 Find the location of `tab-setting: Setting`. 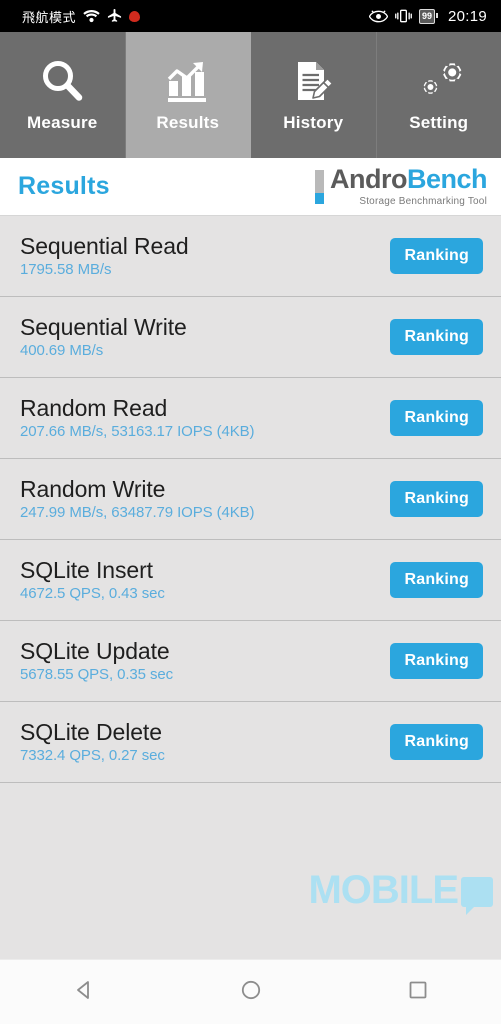

tab-setting: Setting is located at coordinates (438, 95).